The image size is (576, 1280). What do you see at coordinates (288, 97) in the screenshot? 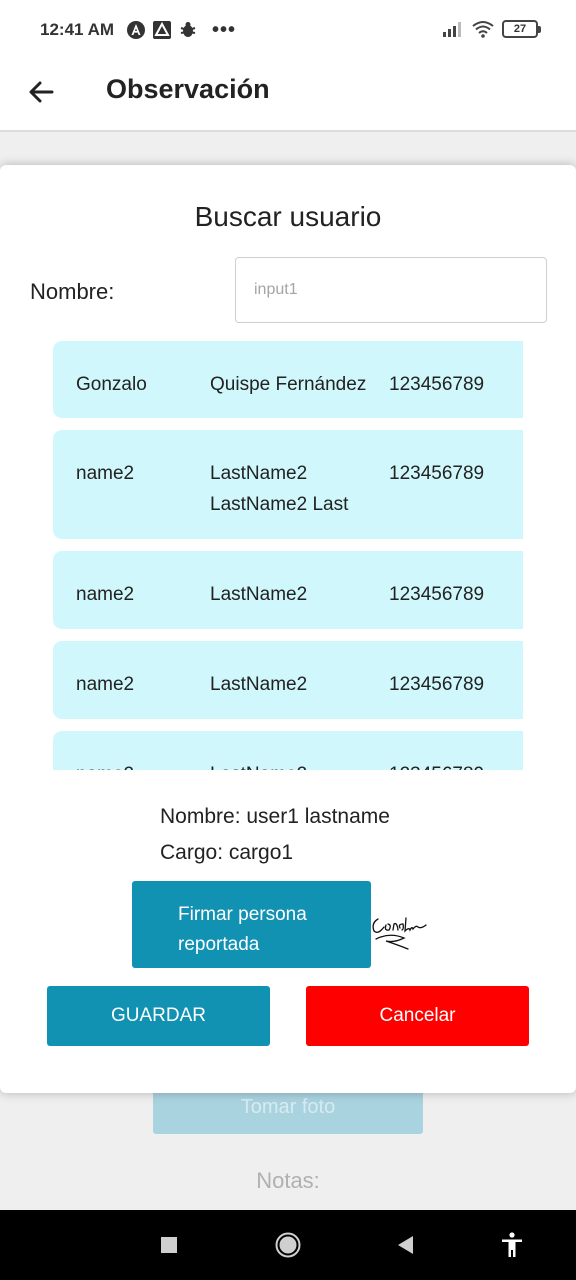
I see `app-bar: Observación` at bounding box center [288, 97].